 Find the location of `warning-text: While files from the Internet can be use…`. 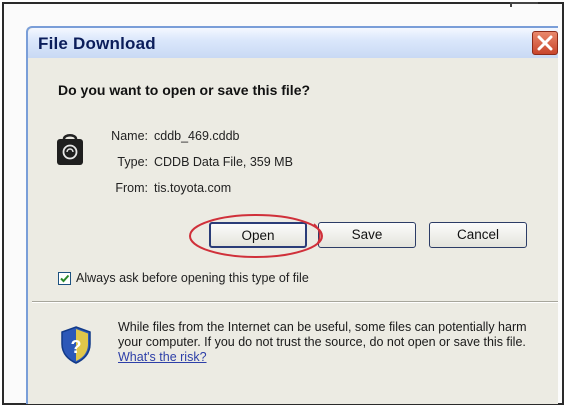

warning-text: While files from the Internet can be use… is located at coordinates (322, 334).